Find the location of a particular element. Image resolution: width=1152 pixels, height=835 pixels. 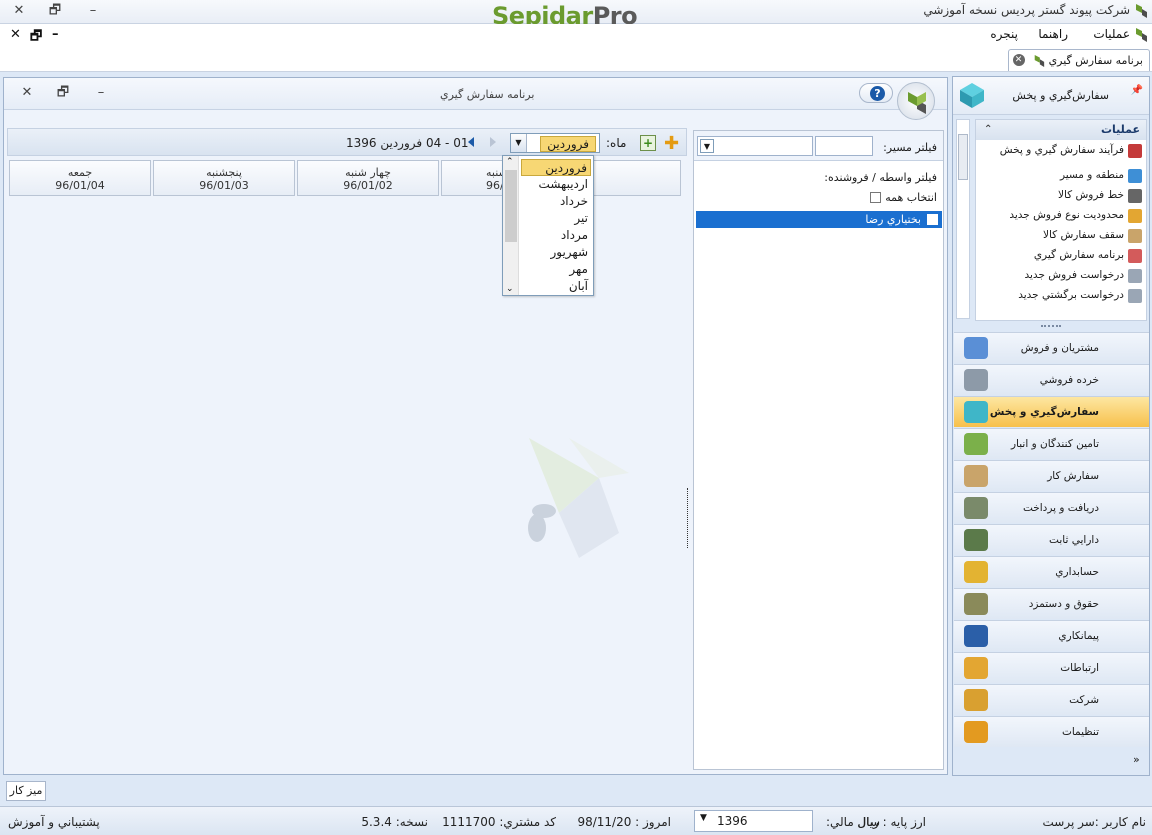

operation-item: فرآيند سفارش گيري و پخش is located at coordinates (1061, 151).